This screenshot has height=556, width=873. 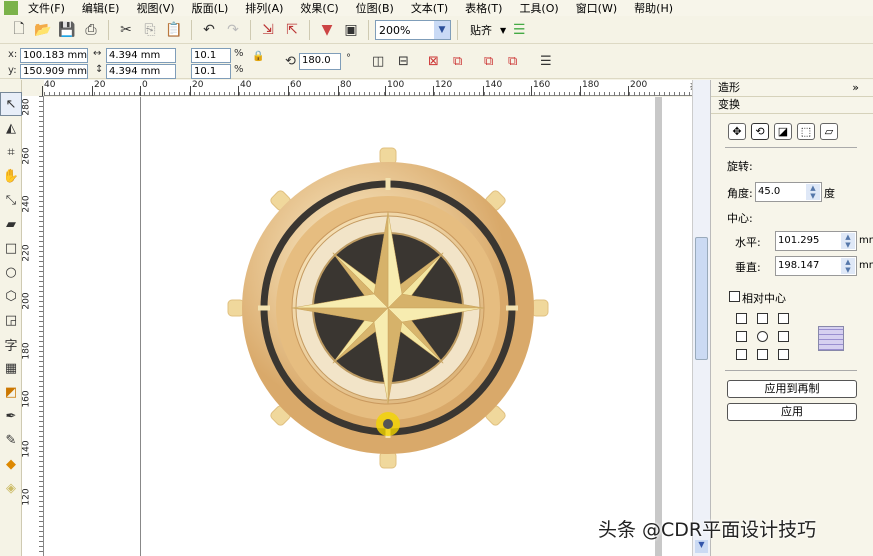 What do you see at coordinates (233, 30) in the screenshot?
I see `redo-icon: ↷` at bounding box center [233, 30].